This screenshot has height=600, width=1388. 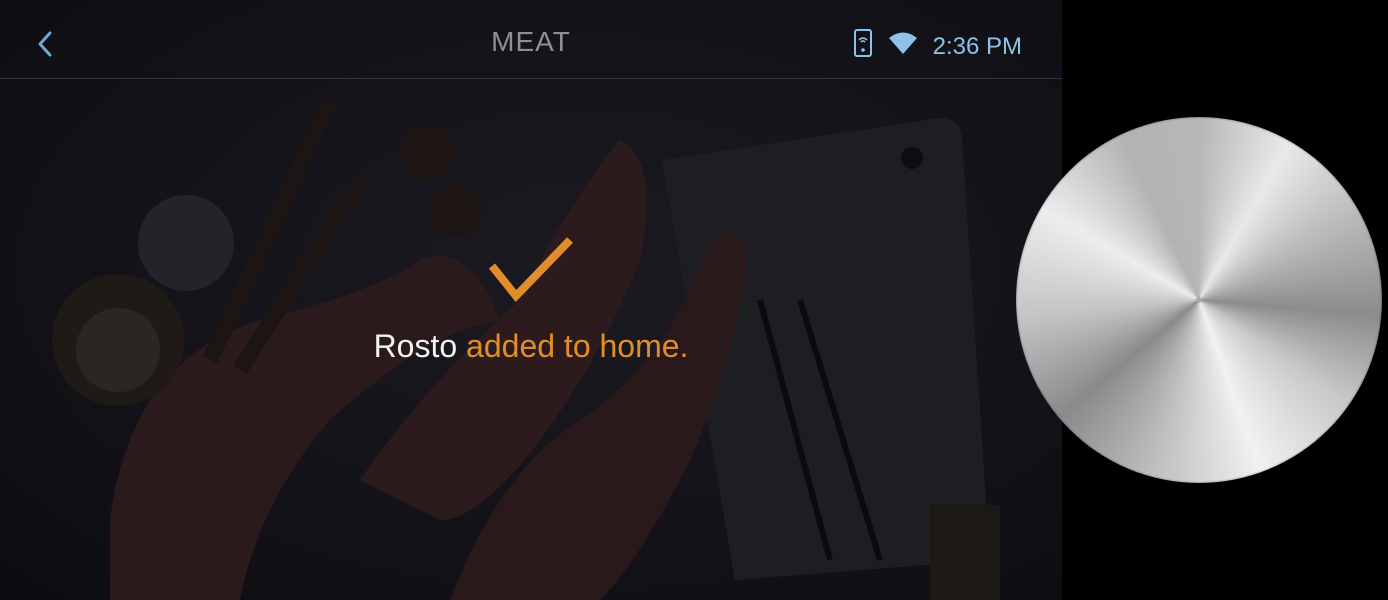 I want to click on status-area: 2:36 PM, so click(x=937, y=46).